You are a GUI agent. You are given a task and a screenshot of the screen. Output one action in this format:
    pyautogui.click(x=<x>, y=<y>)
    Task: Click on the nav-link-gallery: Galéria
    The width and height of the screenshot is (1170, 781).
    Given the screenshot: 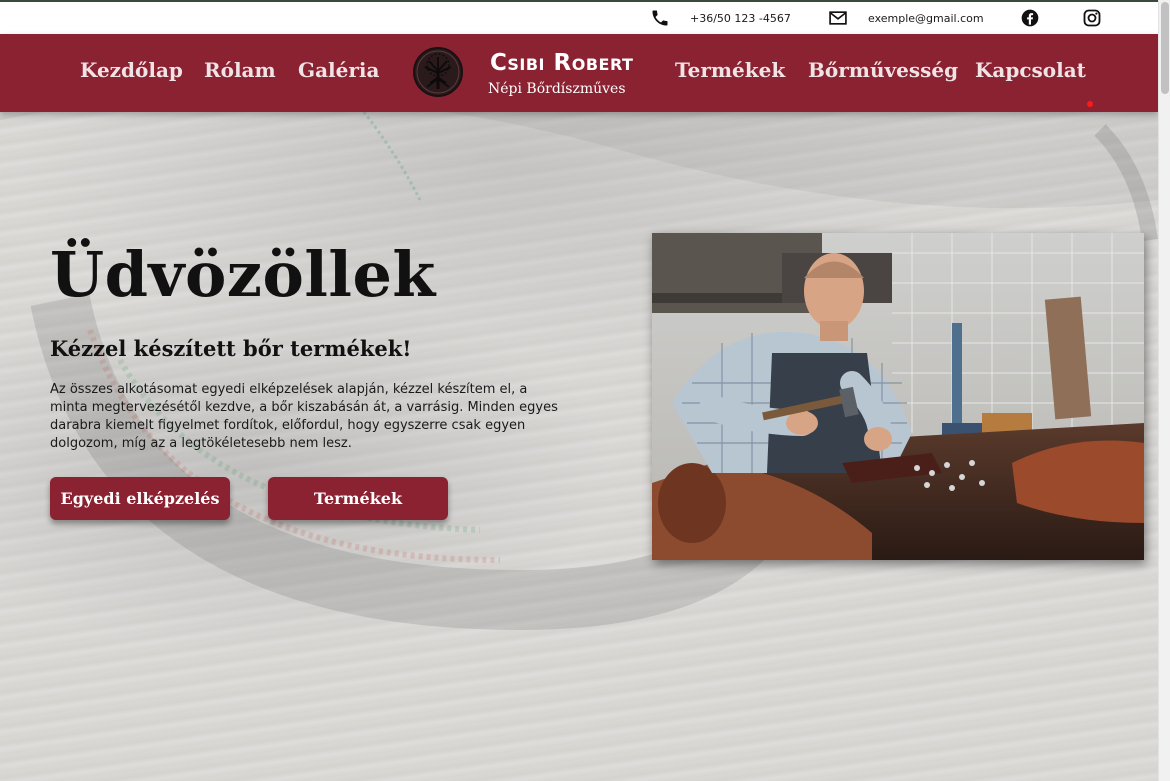 What is the action you would take?
    pyautogui.click(x=338, y=70)
    